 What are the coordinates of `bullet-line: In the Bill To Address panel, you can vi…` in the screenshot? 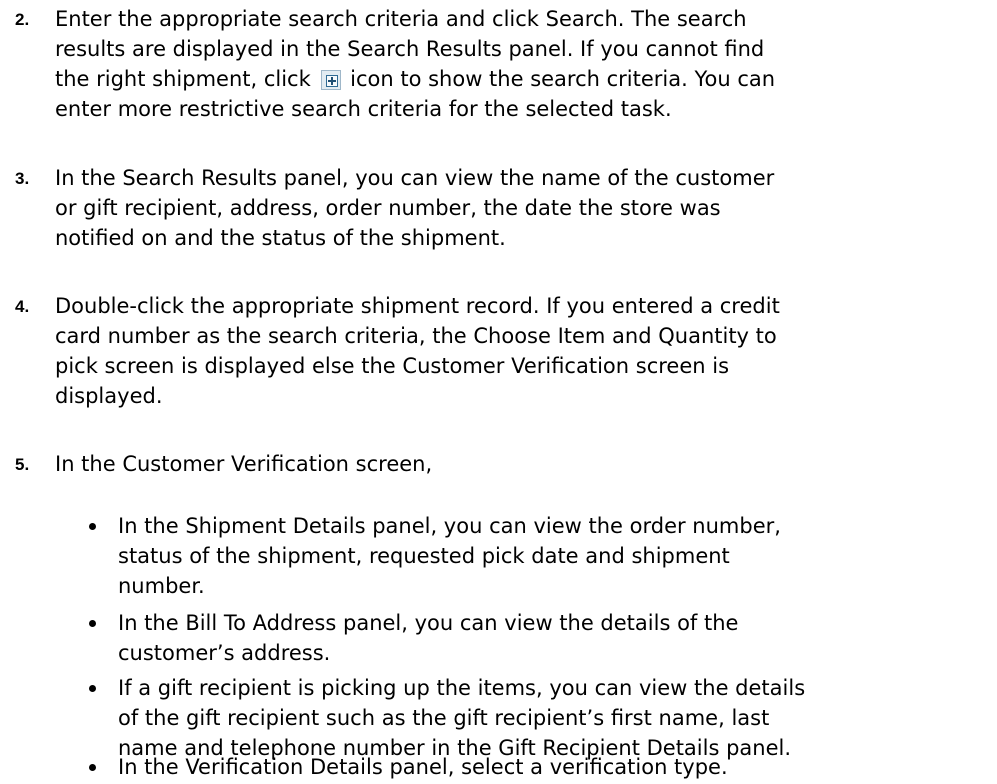 It's located at (428, 623).